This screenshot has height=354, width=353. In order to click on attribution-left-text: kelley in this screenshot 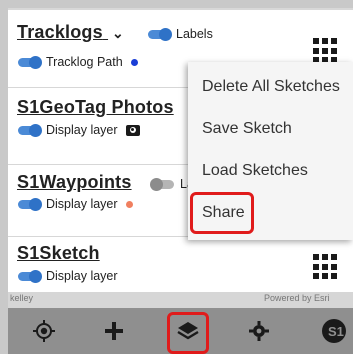, I will do `click(22, 298)`.